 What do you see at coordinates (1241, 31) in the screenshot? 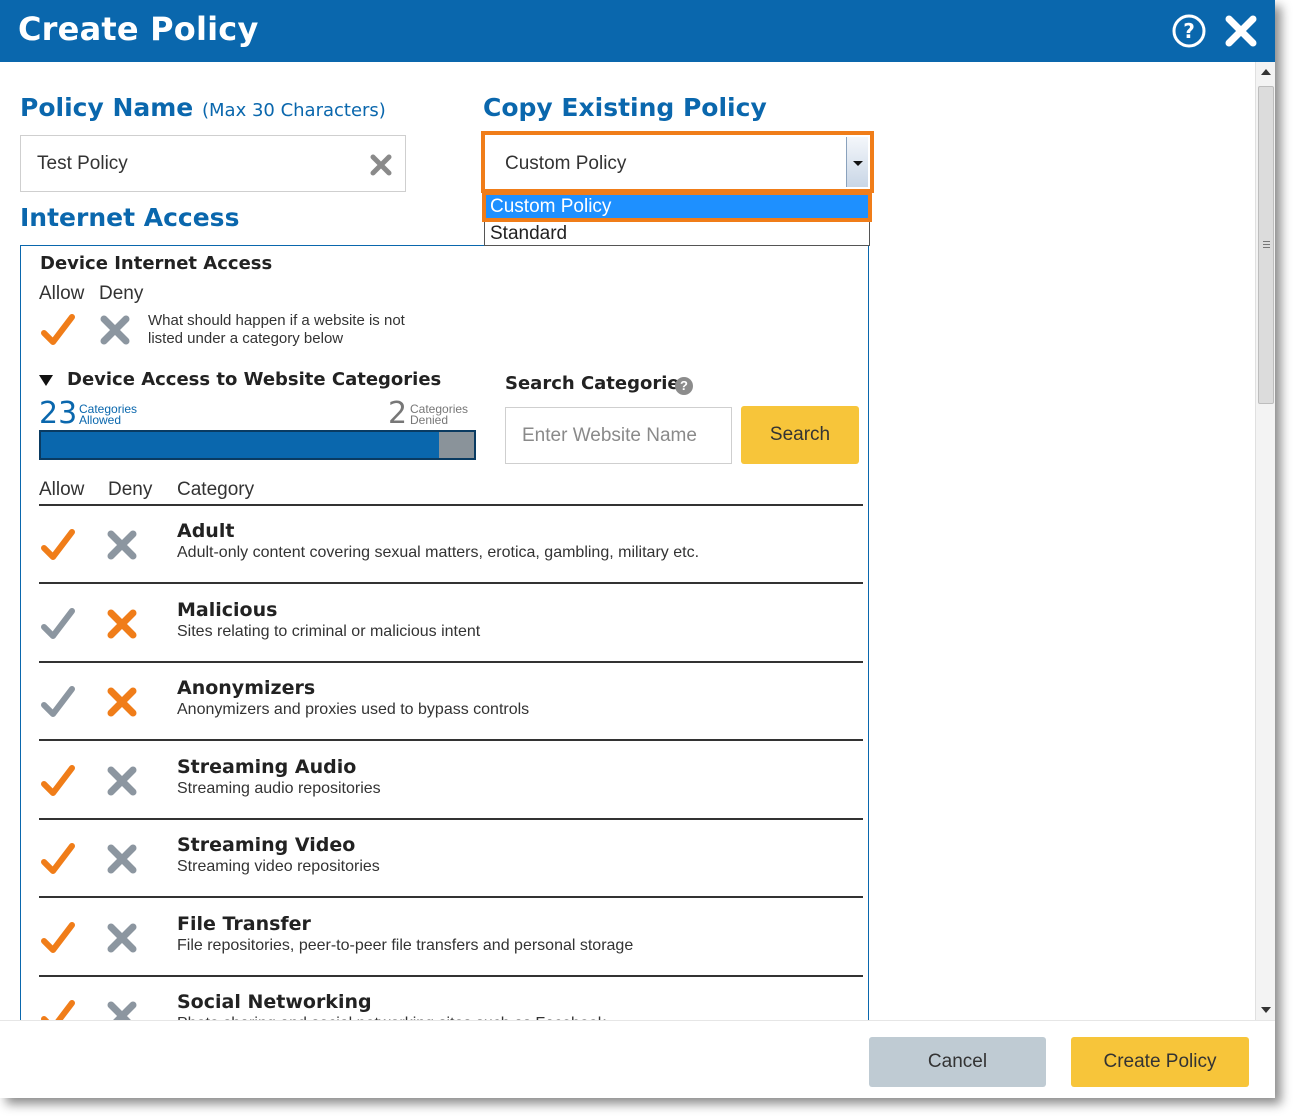
I see `close-icon` at bounding box center [1241, 31].